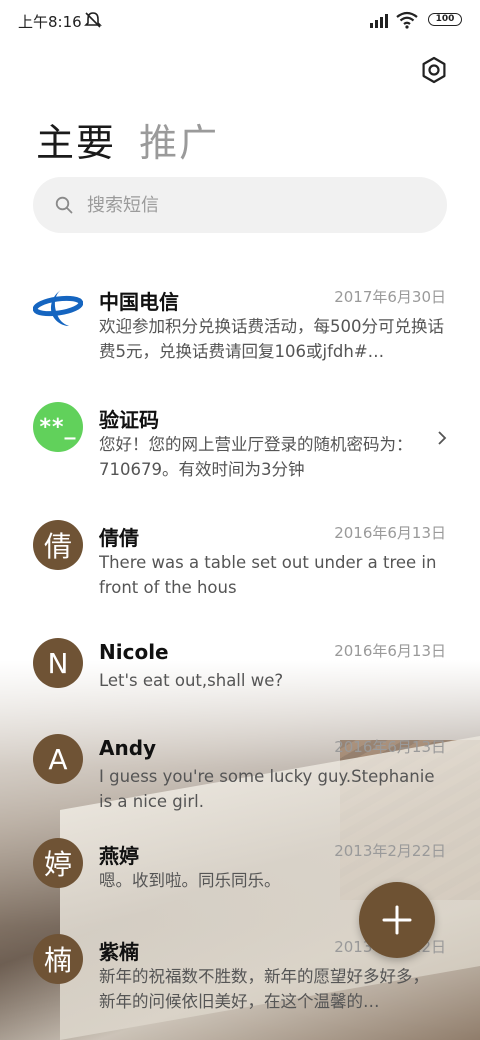 The width and height of the screenshot is (480, 1040). Describe the element at coordinates (179, 139) in the screenshot. I see `tab-promotion: 推广` at that location.